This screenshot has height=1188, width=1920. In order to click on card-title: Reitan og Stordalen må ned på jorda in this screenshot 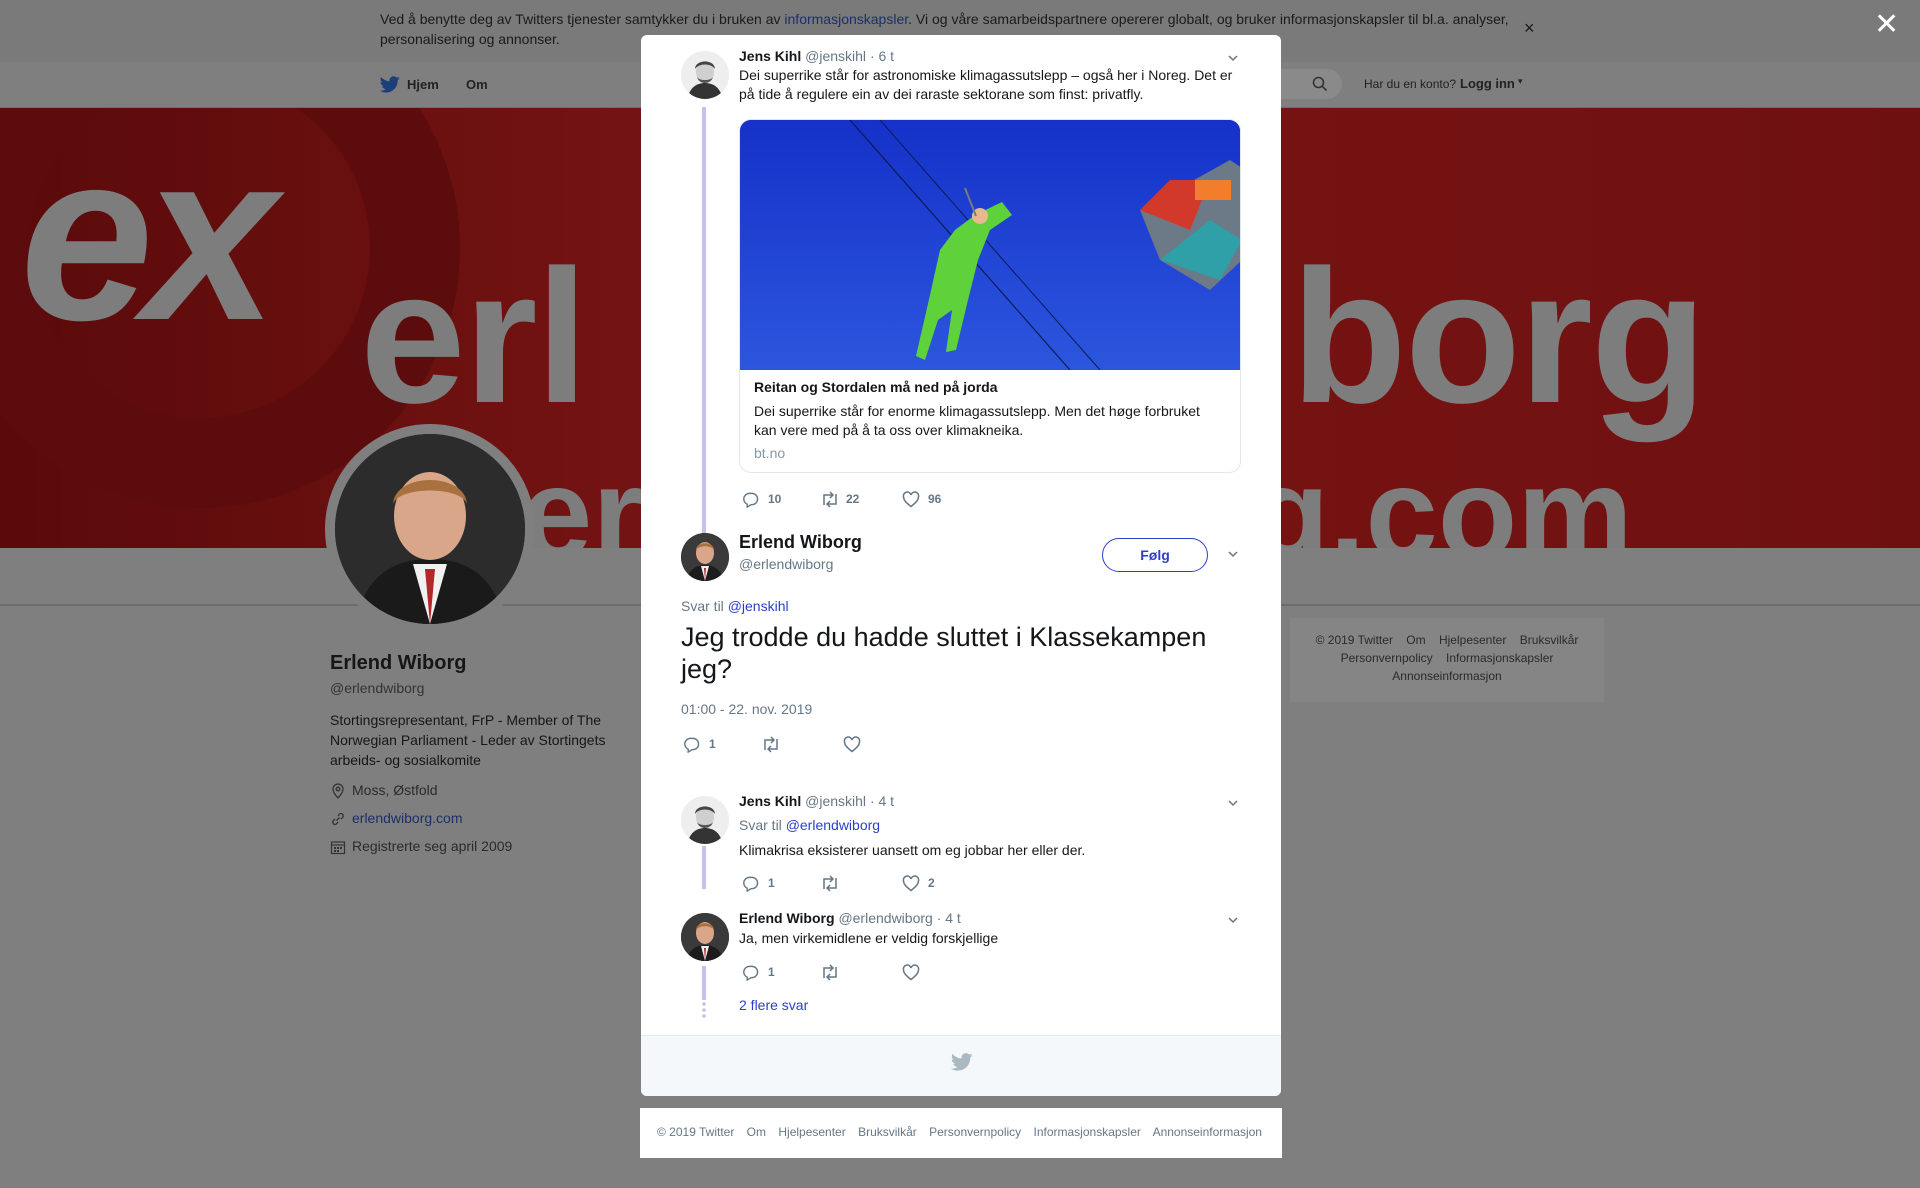, I will do `click(876, 387)`.